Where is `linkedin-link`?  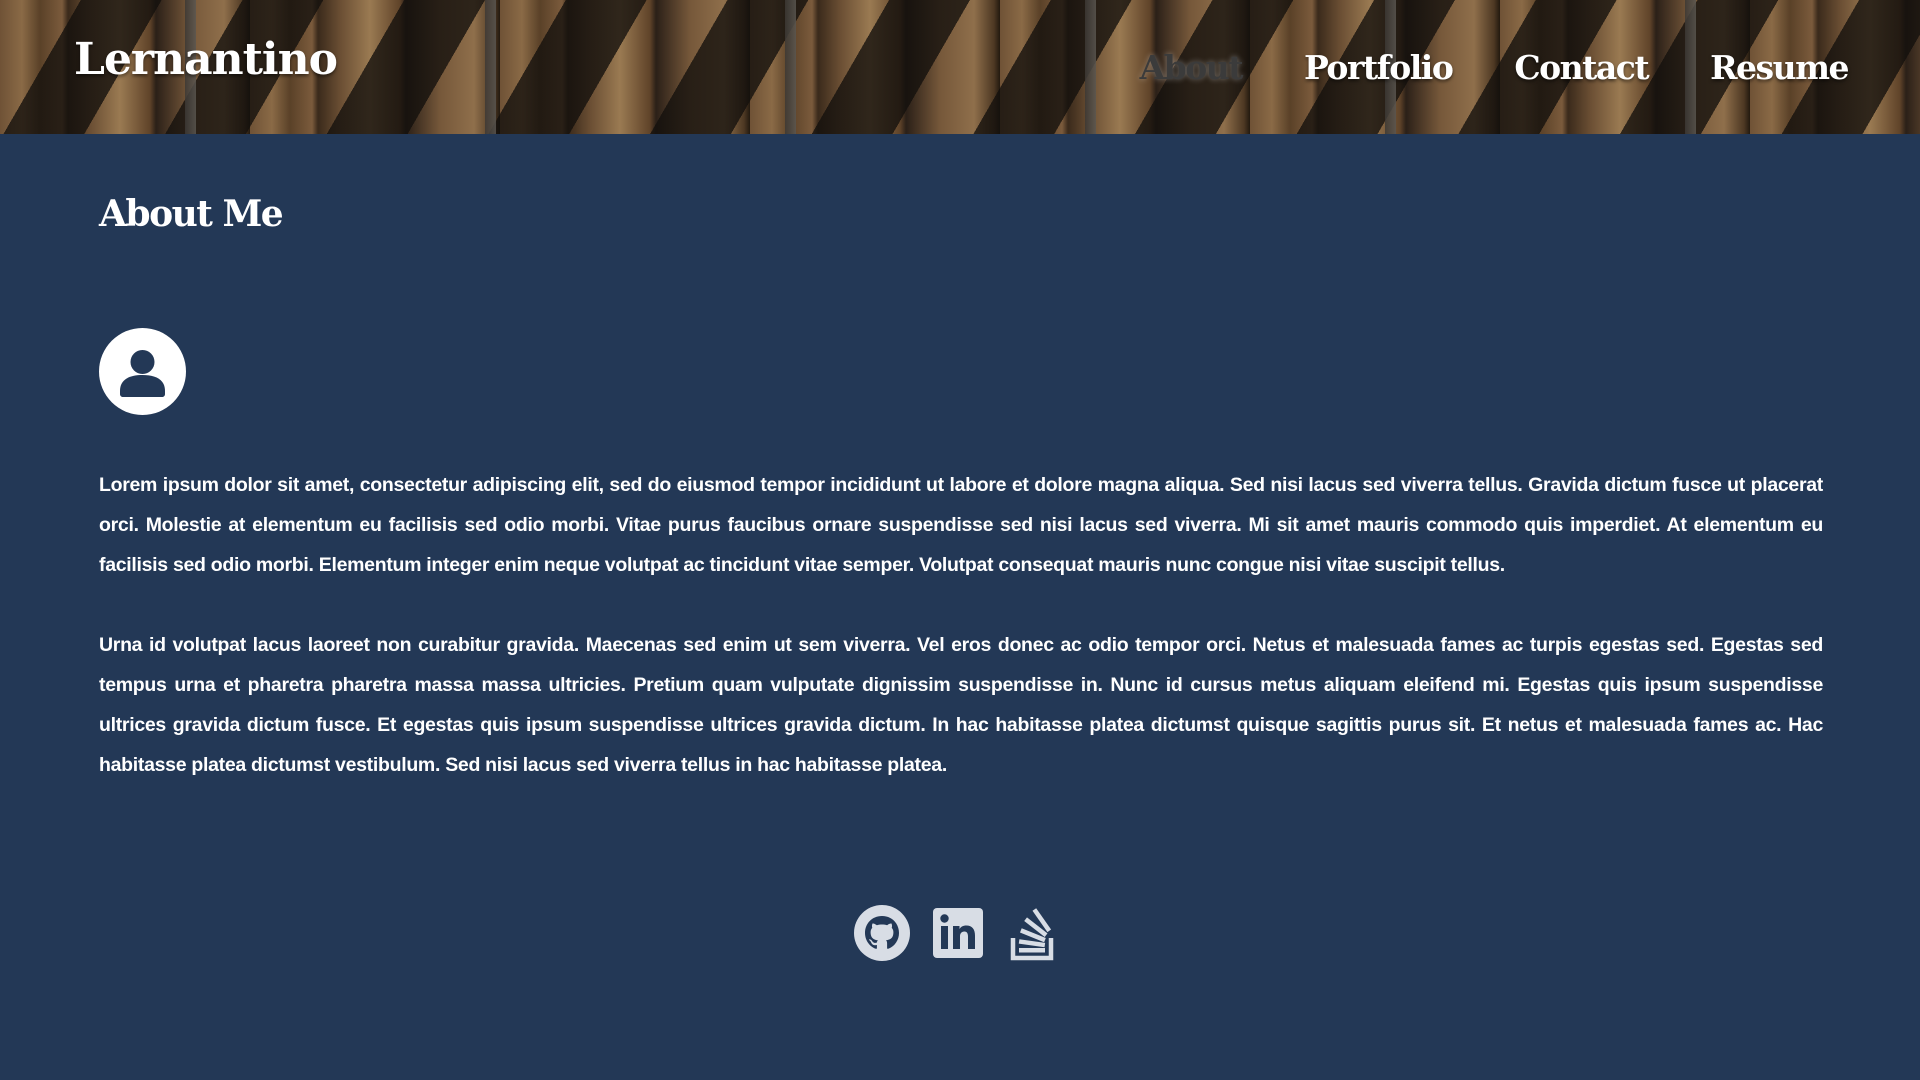
linkedin-link is located at coordinates (958, 933).